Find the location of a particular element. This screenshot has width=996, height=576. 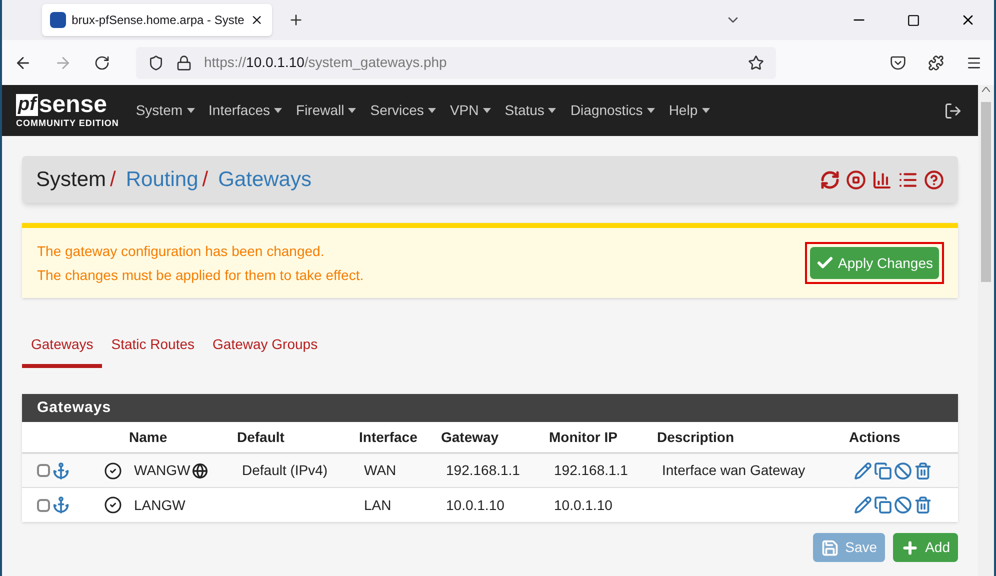

breadcrumb-text: System is located at coordinates (71, 179).